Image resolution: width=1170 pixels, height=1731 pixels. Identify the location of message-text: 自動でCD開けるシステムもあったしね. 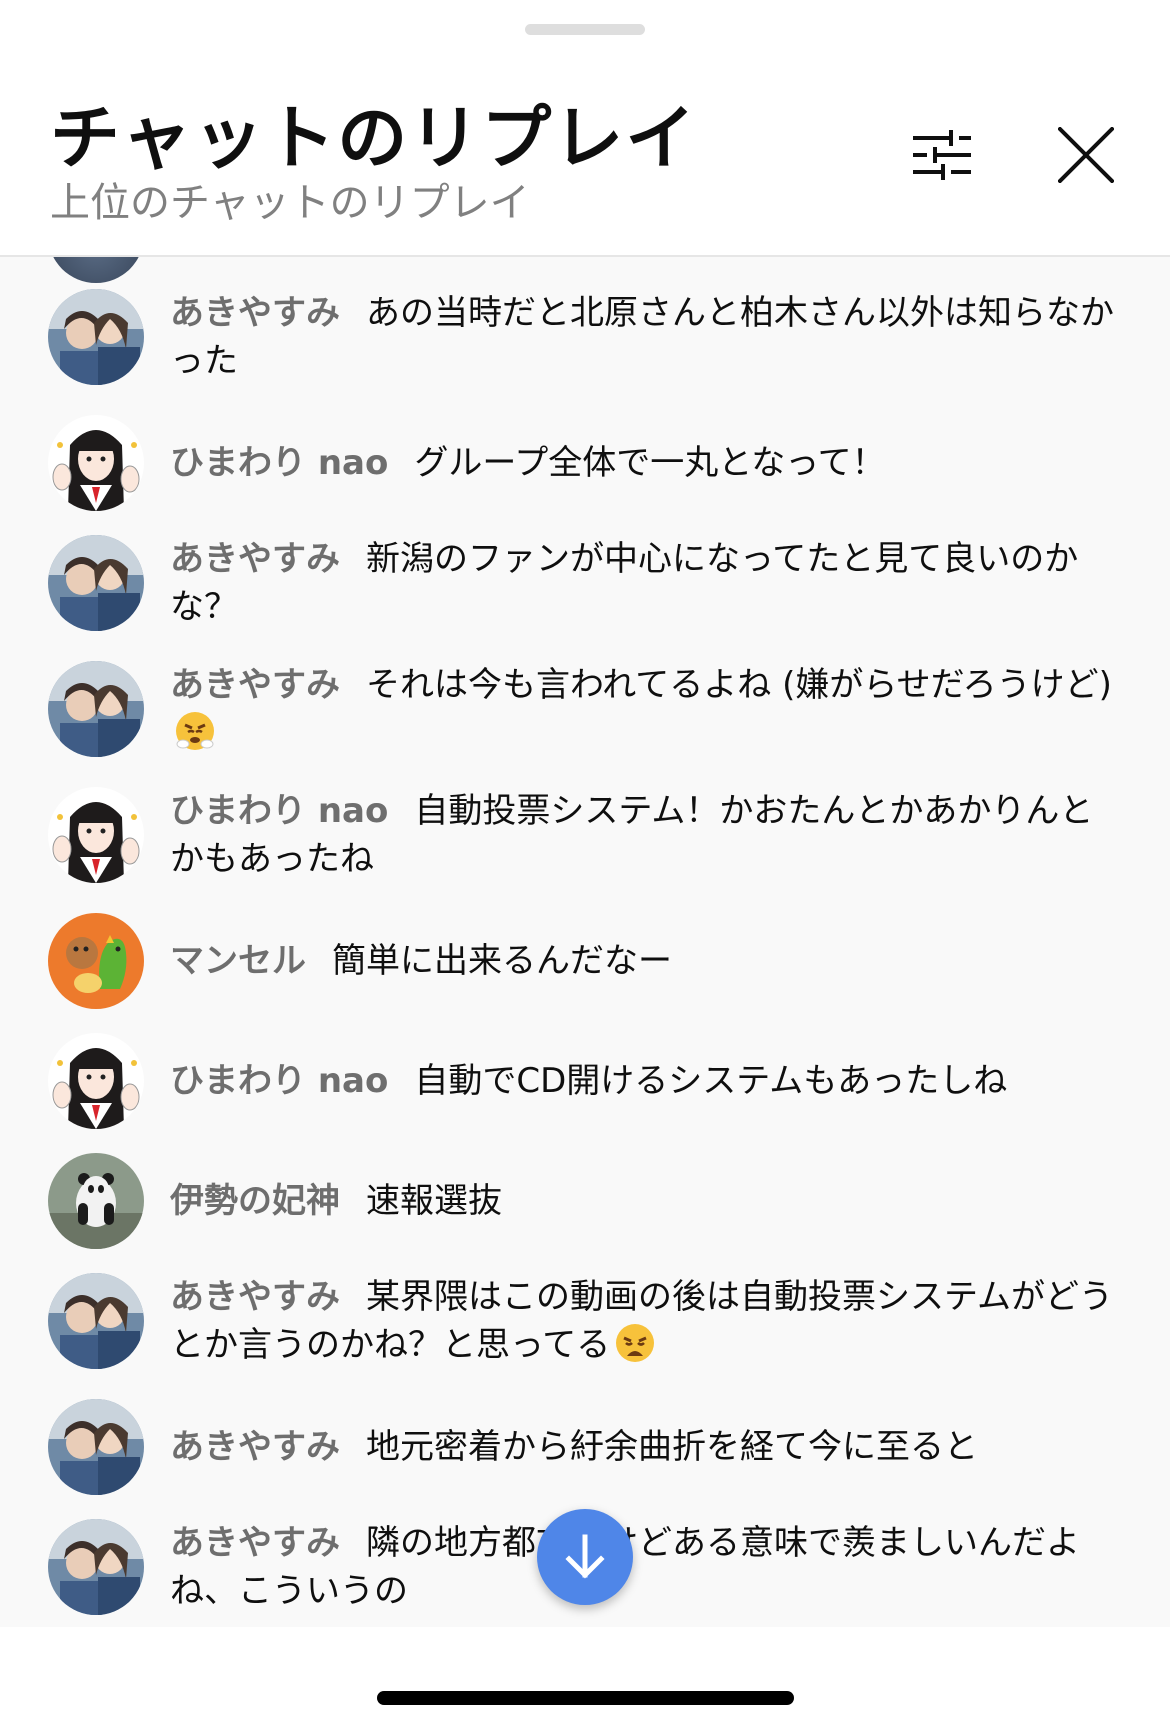
(711, 1081).